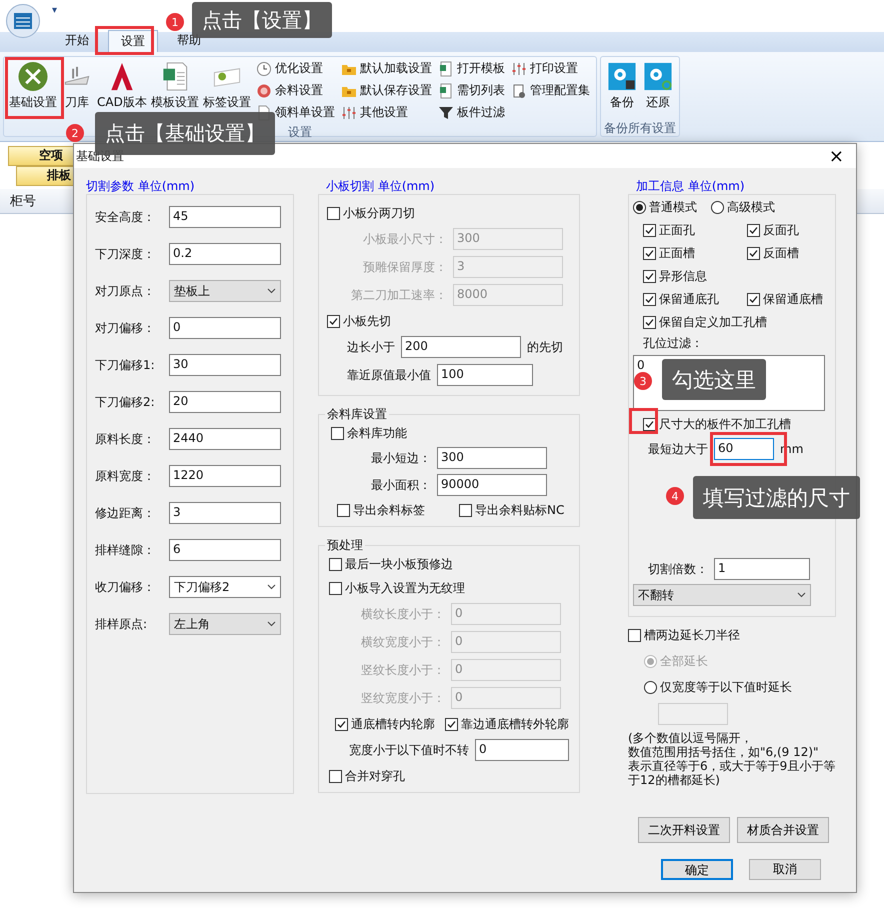  I want to click on checkbox: 小板导入设置为无纹理, so click(397, 588).